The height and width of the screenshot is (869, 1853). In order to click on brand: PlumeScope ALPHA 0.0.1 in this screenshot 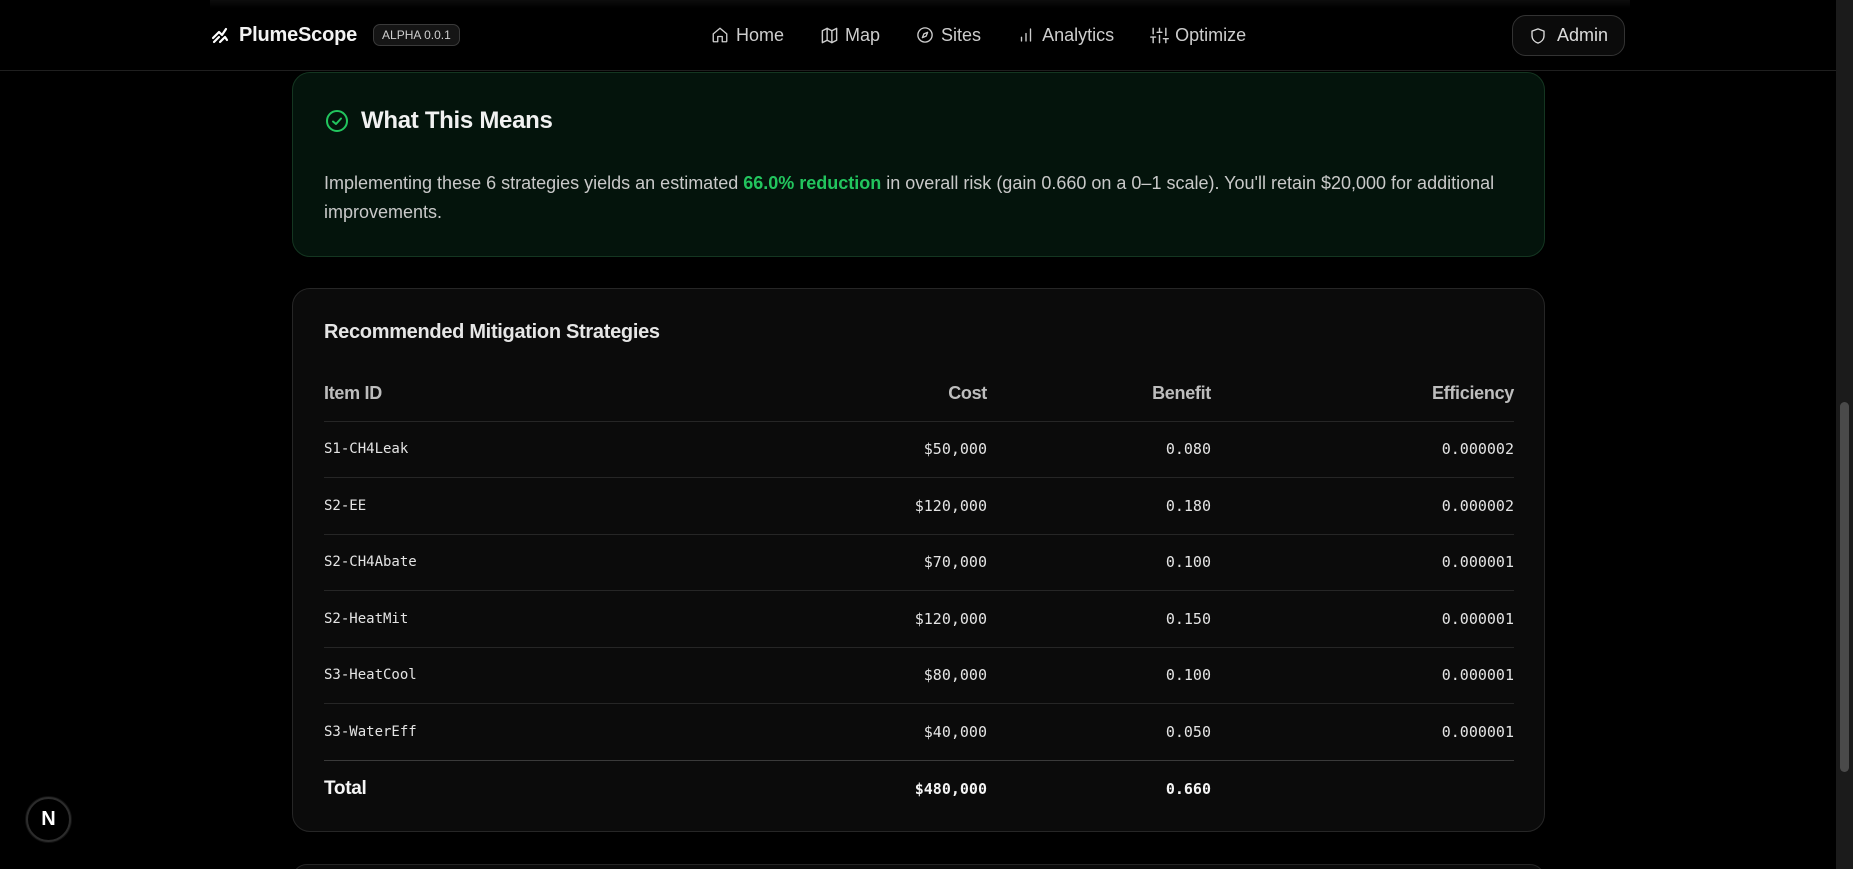, I will do `click(334, 35)`.